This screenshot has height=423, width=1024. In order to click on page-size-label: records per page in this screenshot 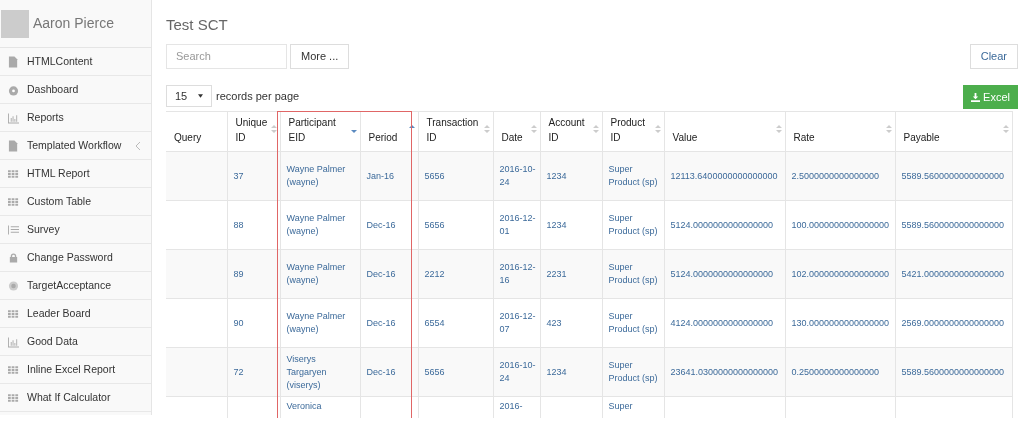, I will do `click(258, 96)`.